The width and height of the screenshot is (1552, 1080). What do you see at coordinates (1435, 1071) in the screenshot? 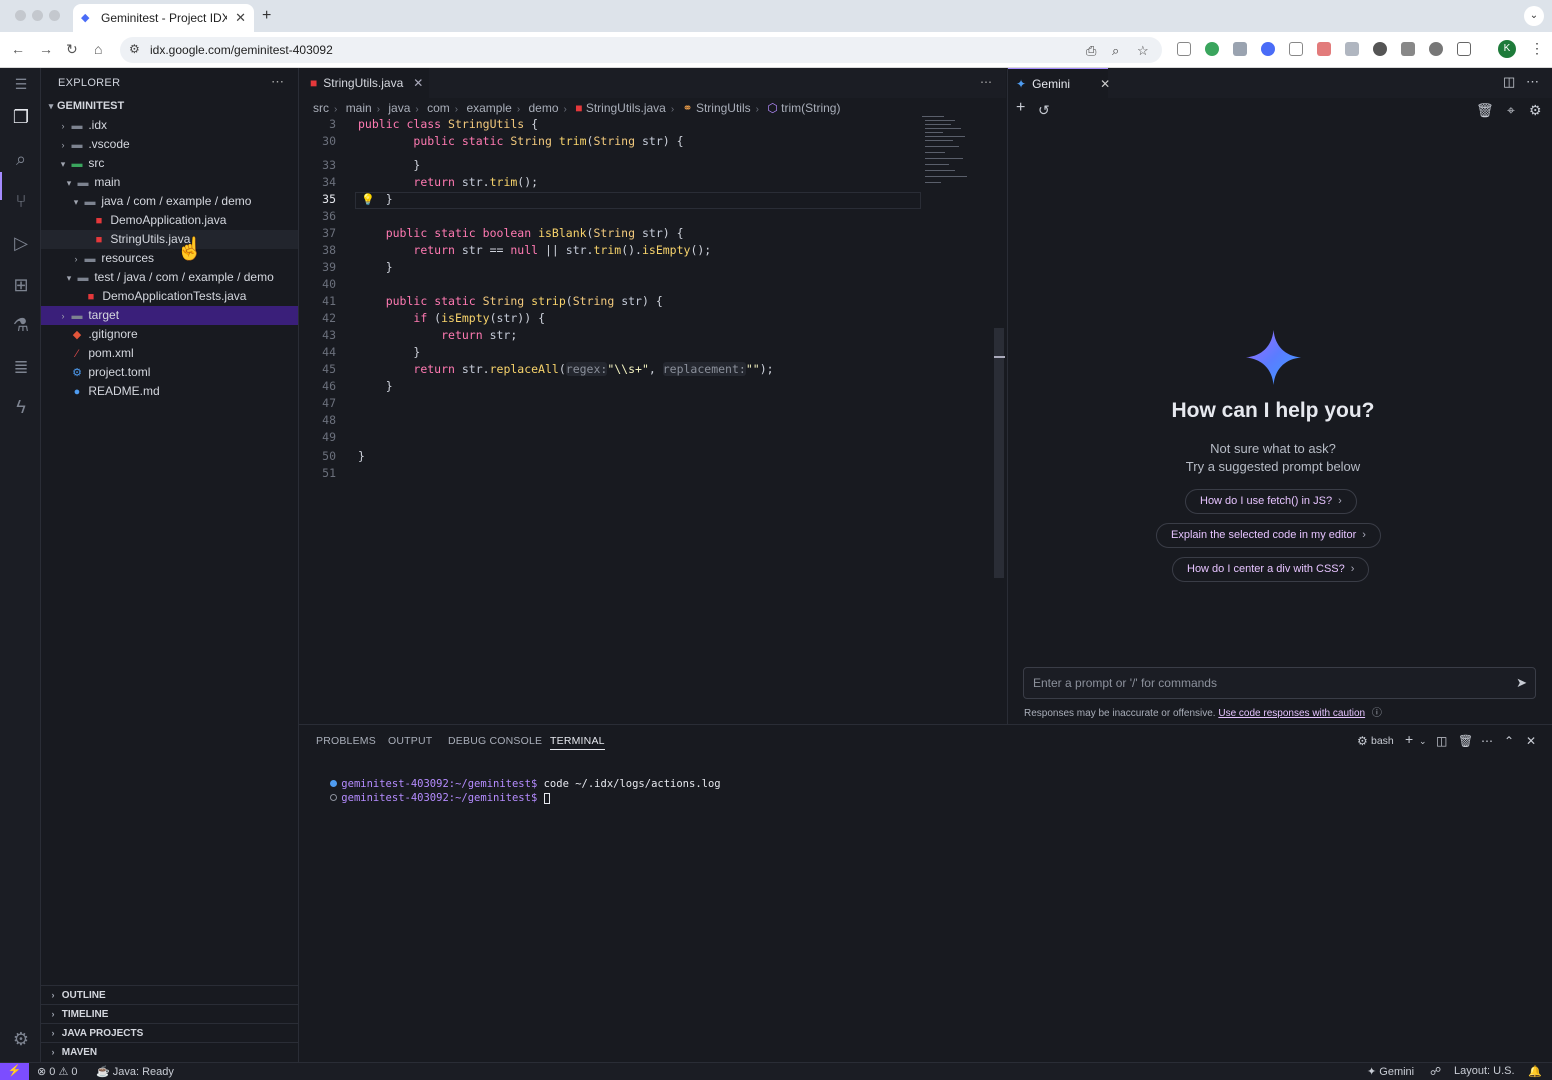
I see `feedback-icon: ☍` at bounding box center [1435, 1071].